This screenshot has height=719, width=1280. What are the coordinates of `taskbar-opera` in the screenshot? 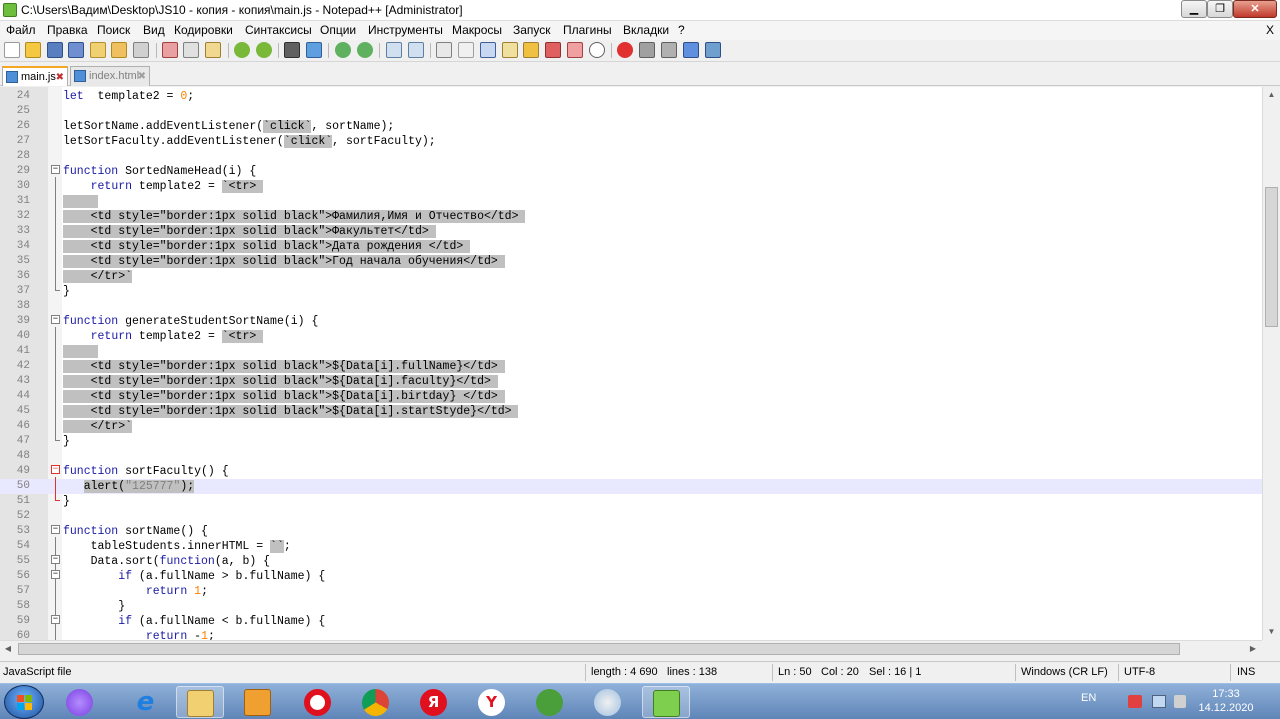 It's located at (318, 702).